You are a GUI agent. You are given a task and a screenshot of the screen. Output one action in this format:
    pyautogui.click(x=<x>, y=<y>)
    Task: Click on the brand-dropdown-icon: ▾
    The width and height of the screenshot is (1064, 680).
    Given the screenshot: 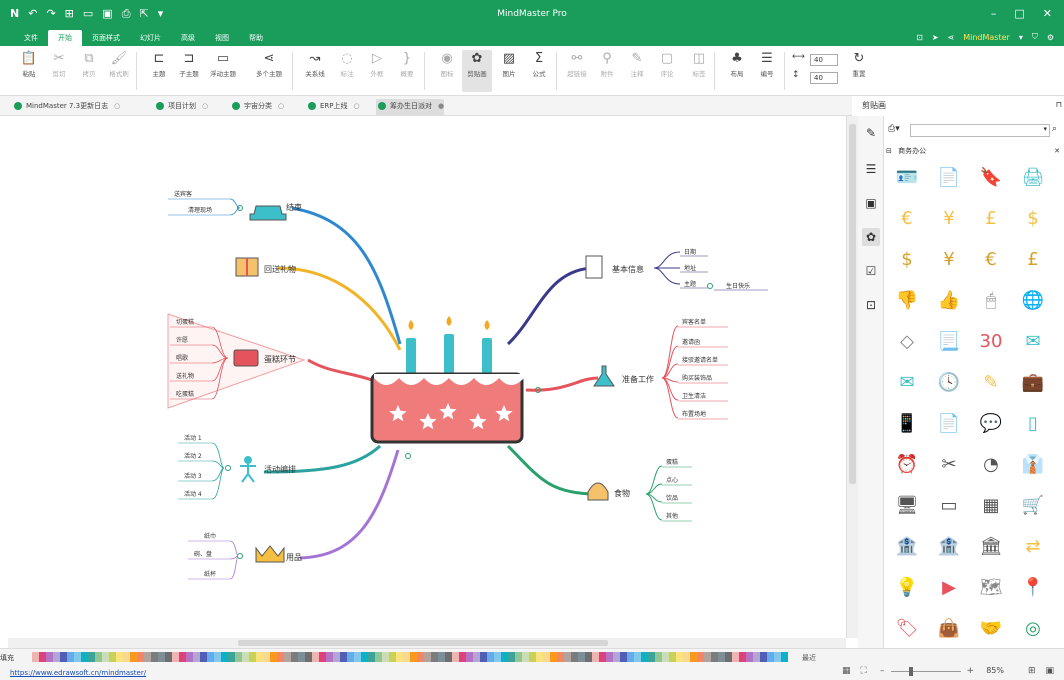 What is the action you would take?
    pyautogui.click(x=1021, y=37)
    